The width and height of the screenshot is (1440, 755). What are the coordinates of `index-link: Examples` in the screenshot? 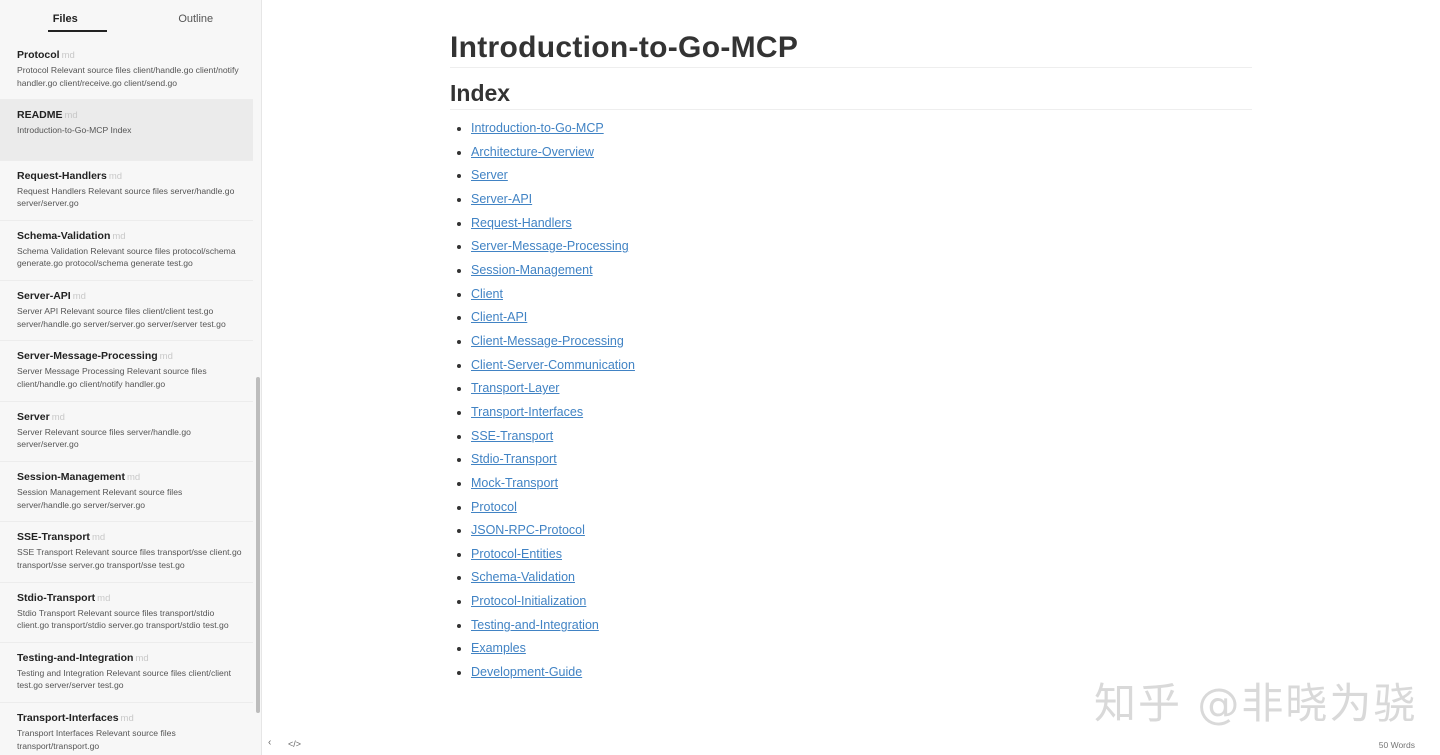 It's located at (498, 648).